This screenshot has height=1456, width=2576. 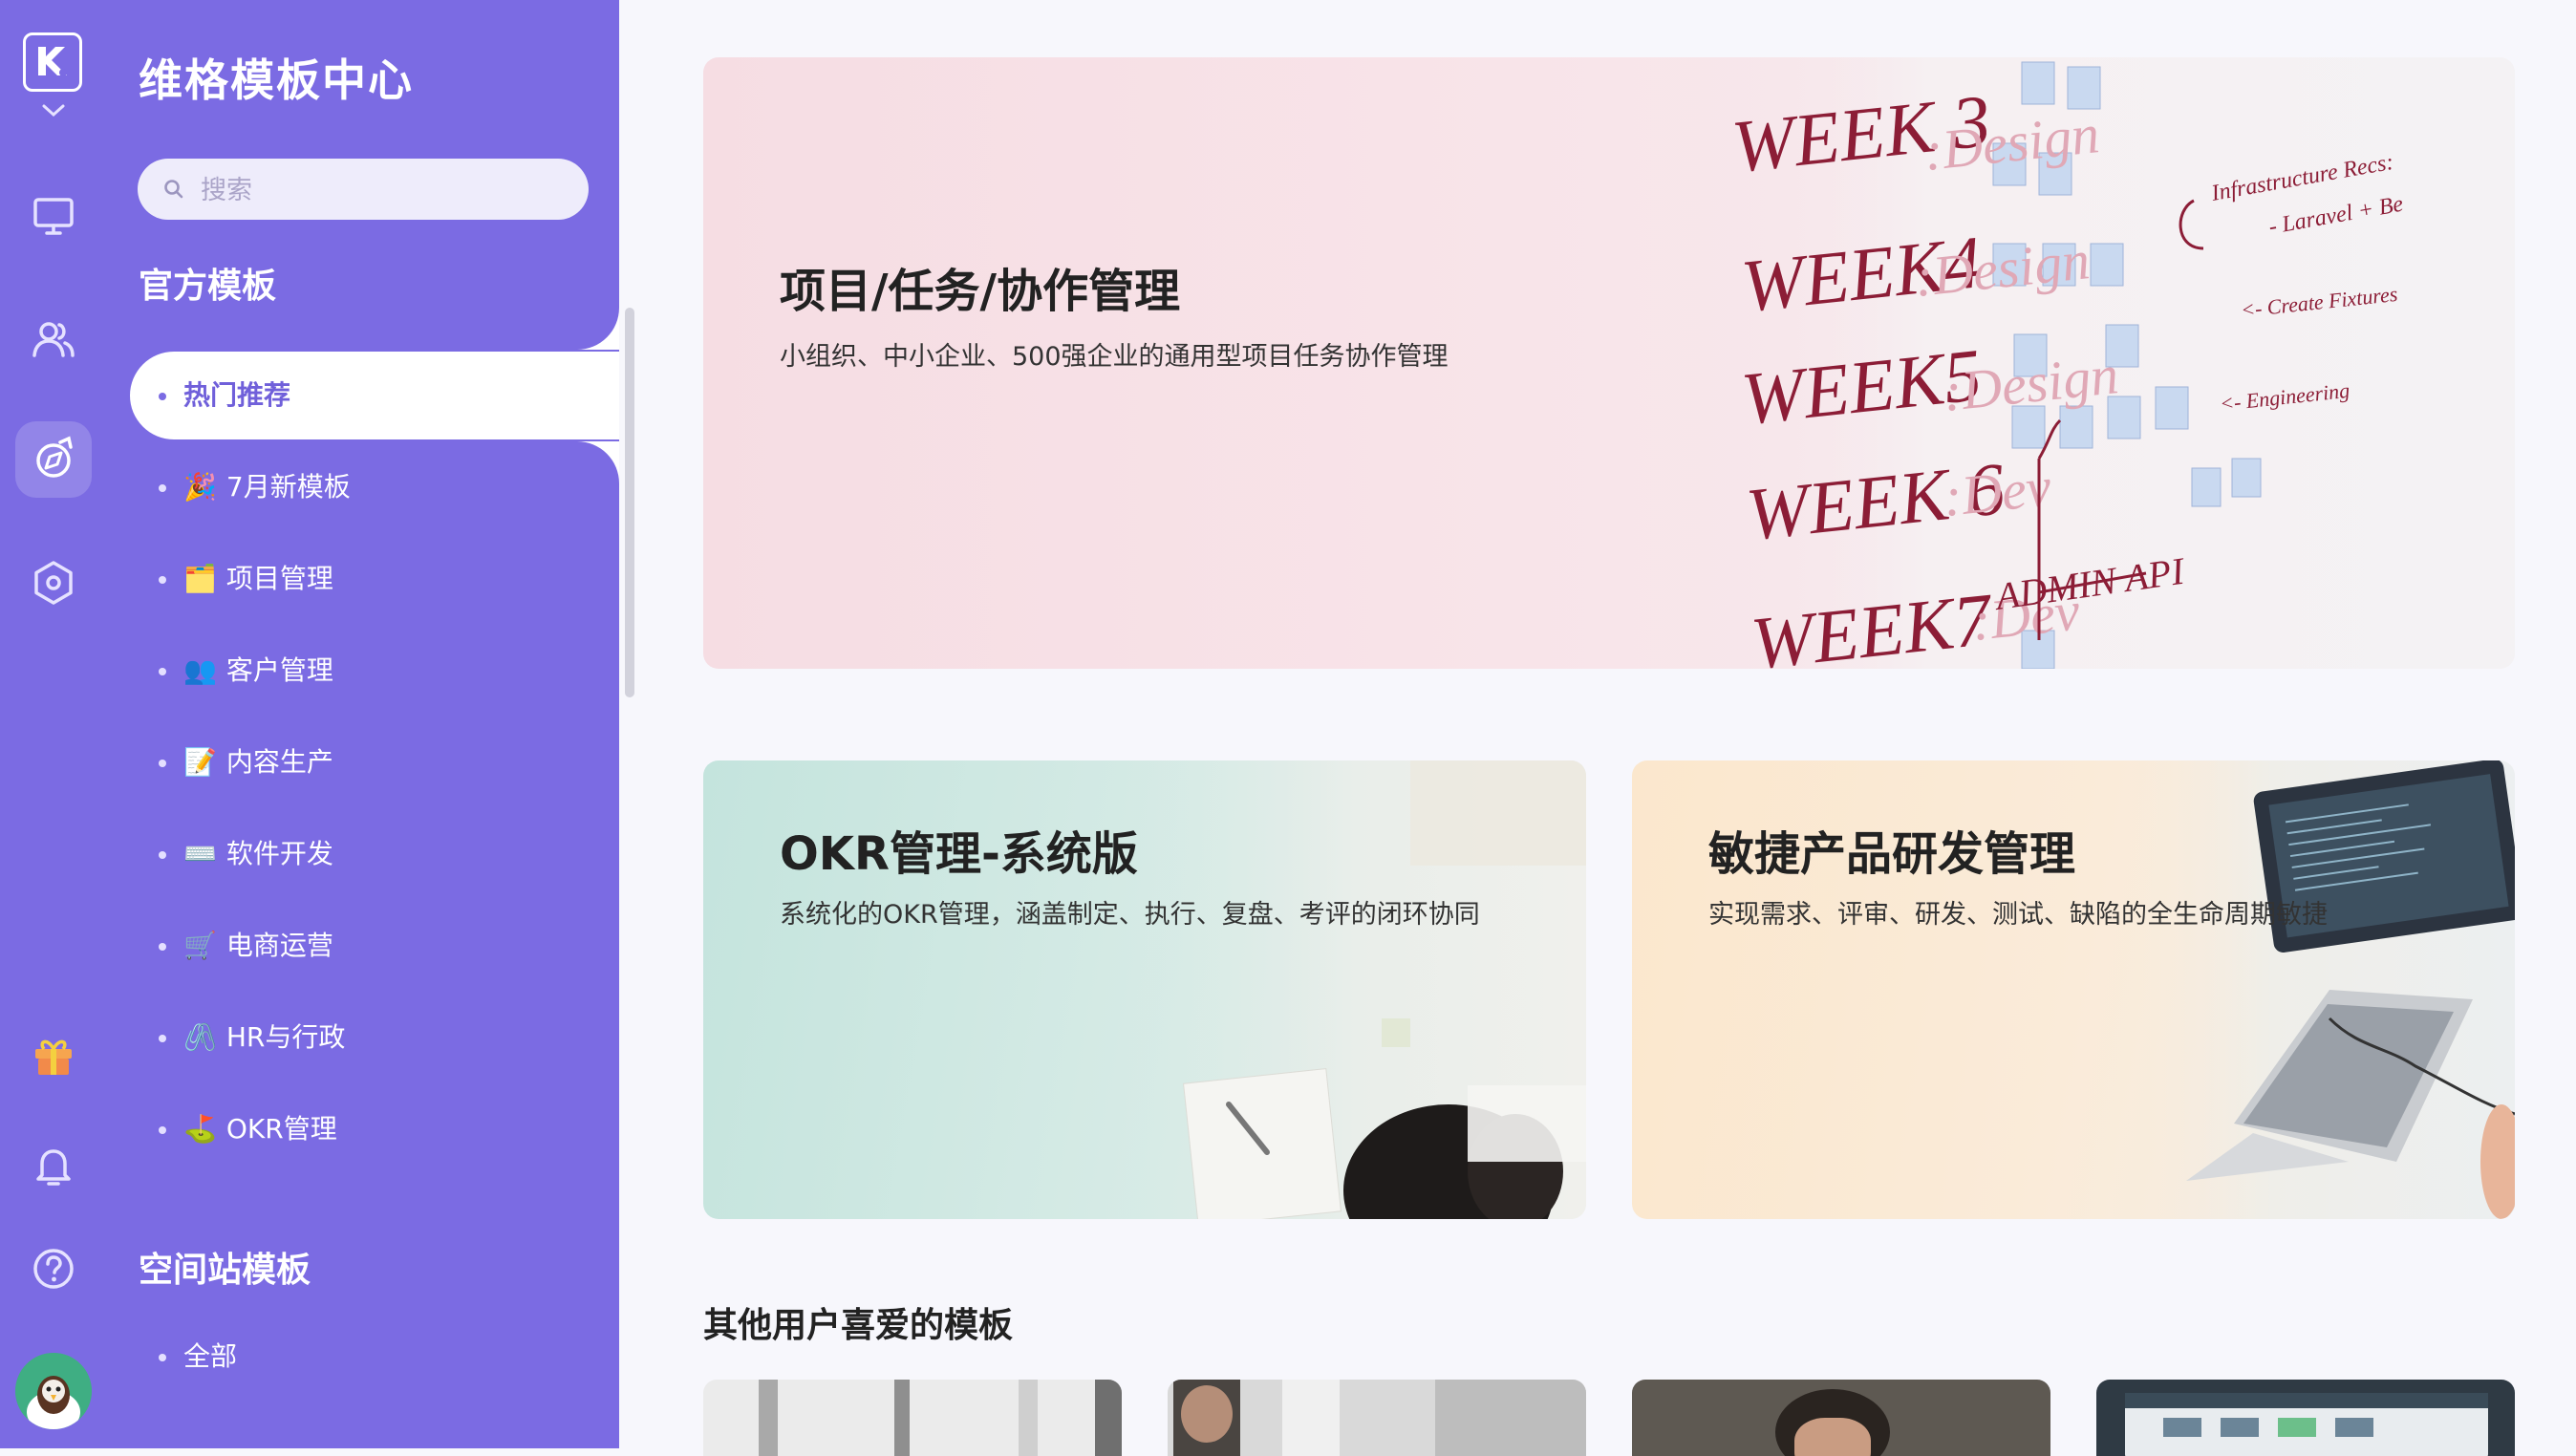 I want to click on sidebar-scrollbar, so click(x=629, y=502).